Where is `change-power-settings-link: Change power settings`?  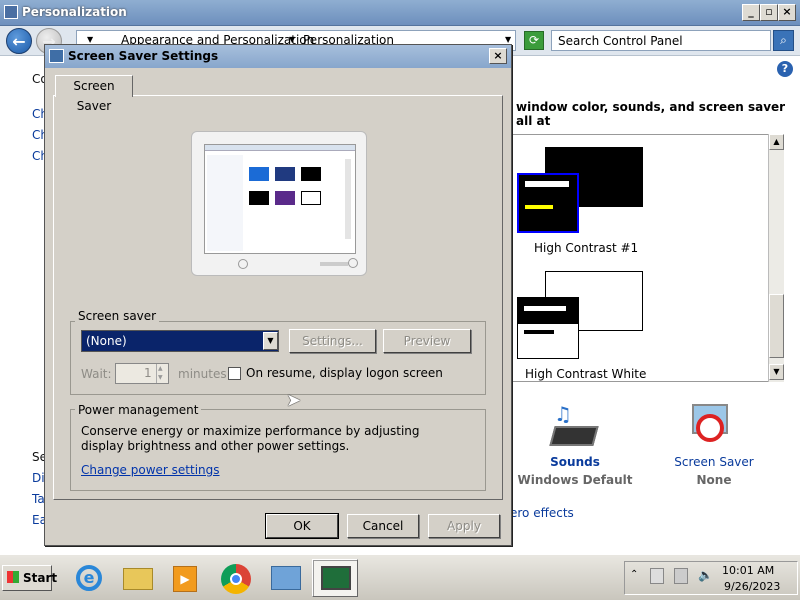 change-power-settings-link: Change power settings is located at coordinates (150, 470).